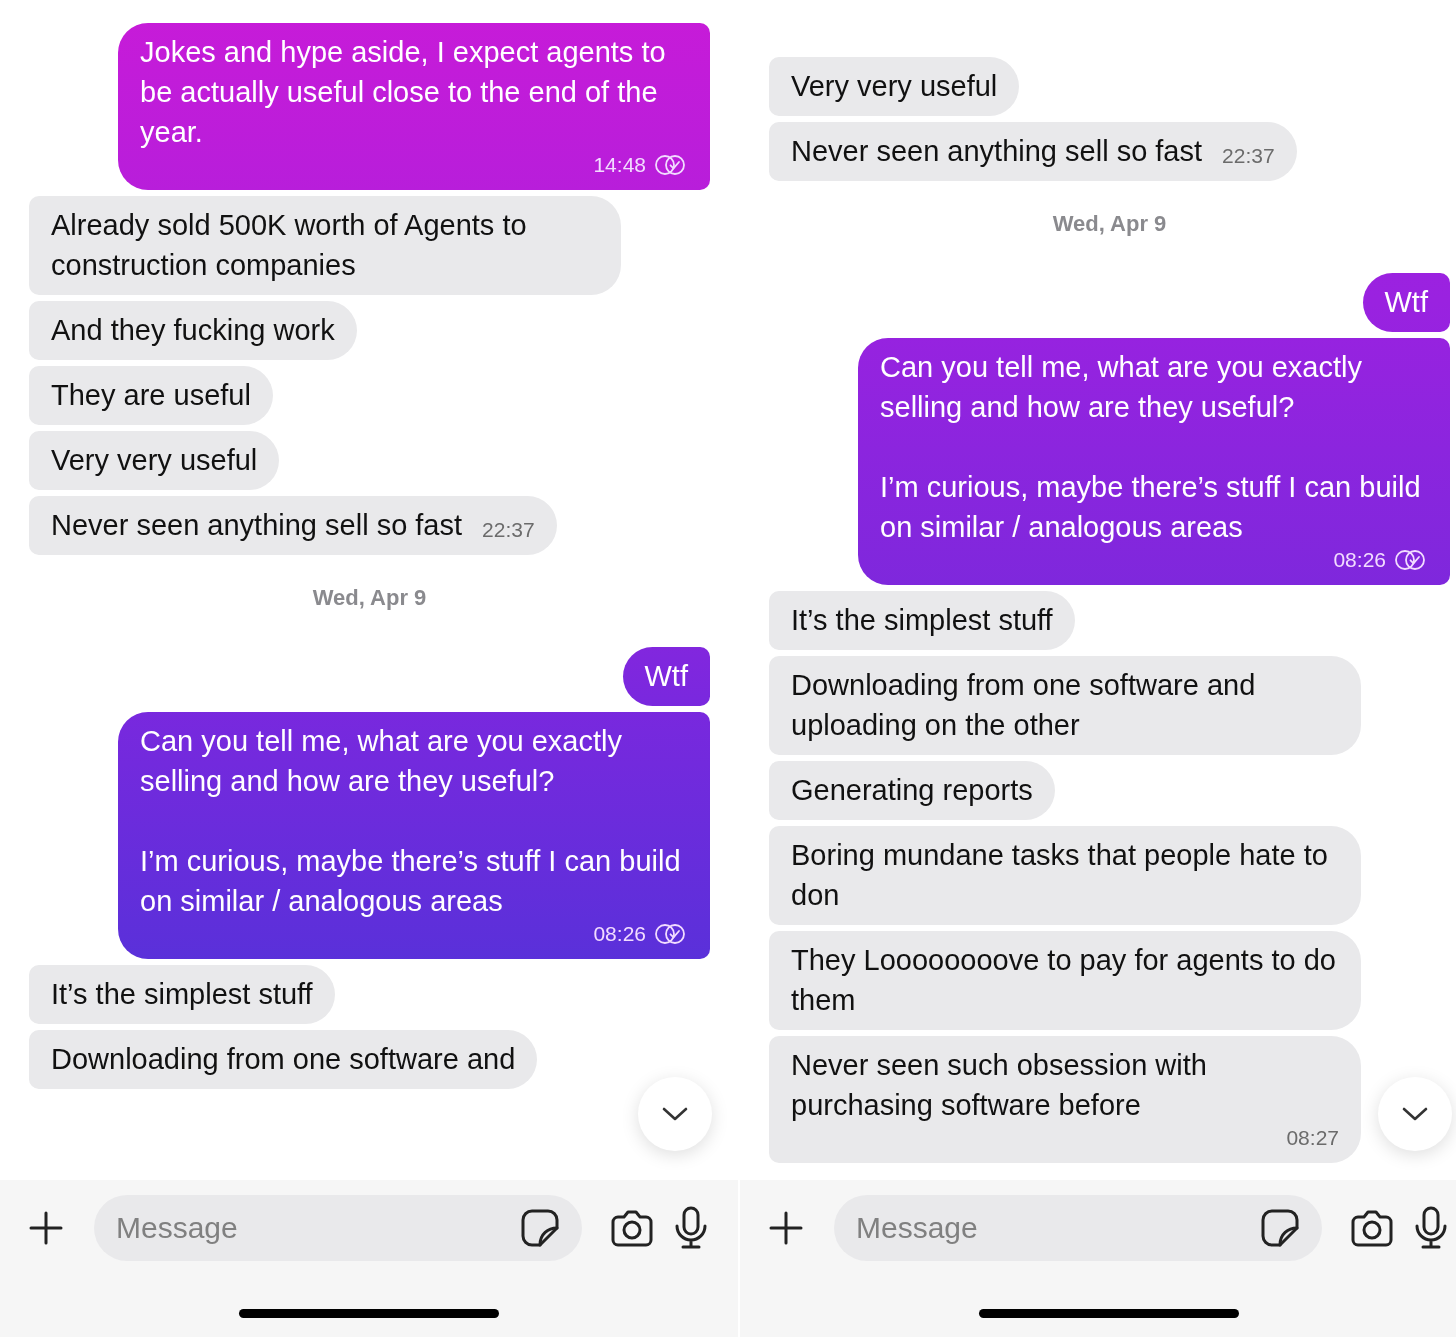 This screenshot has width=1456, height=1337. What do you see at coordinates (619, 165) in the screenshot?
I see `message-time: 14:48` at bounding box center [619, 165].